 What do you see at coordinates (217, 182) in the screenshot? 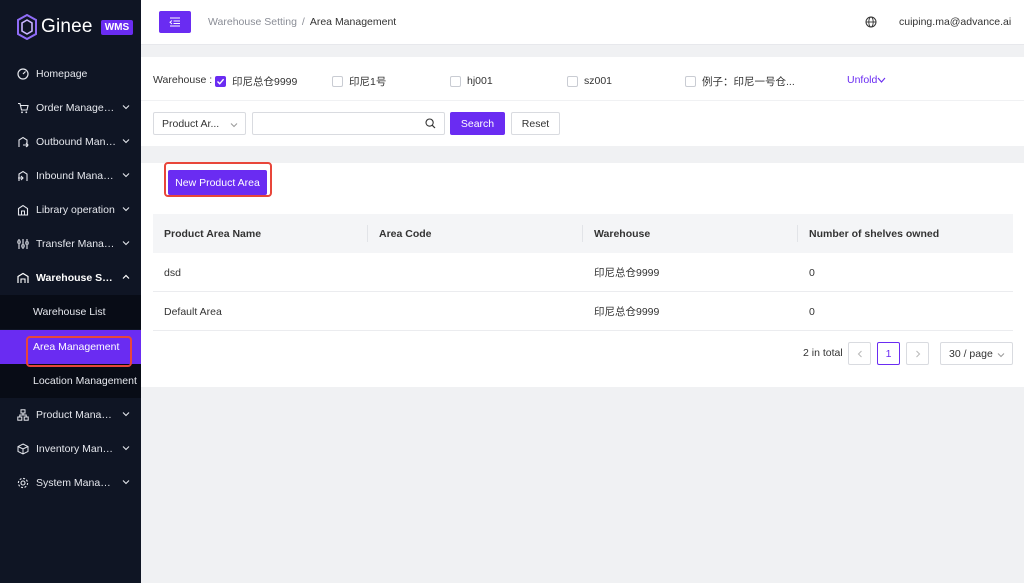
I see `new-product-area-button: New Product Area` at bounding box center [217, 182].